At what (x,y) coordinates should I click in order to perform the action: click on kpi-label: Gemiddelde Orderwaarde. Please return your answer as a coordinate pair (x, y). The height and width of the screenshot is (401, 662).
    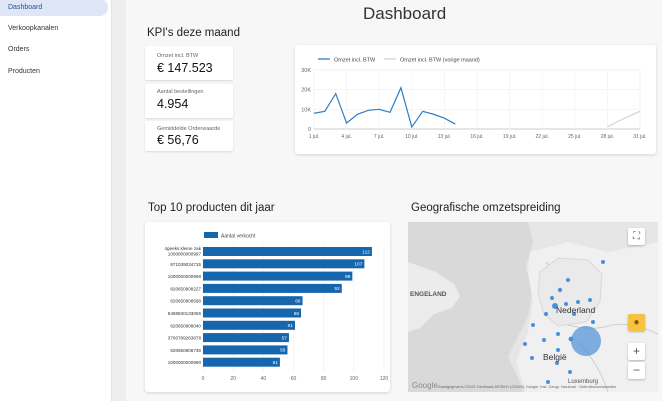
    Looking at the image, I should click on (189, 129).